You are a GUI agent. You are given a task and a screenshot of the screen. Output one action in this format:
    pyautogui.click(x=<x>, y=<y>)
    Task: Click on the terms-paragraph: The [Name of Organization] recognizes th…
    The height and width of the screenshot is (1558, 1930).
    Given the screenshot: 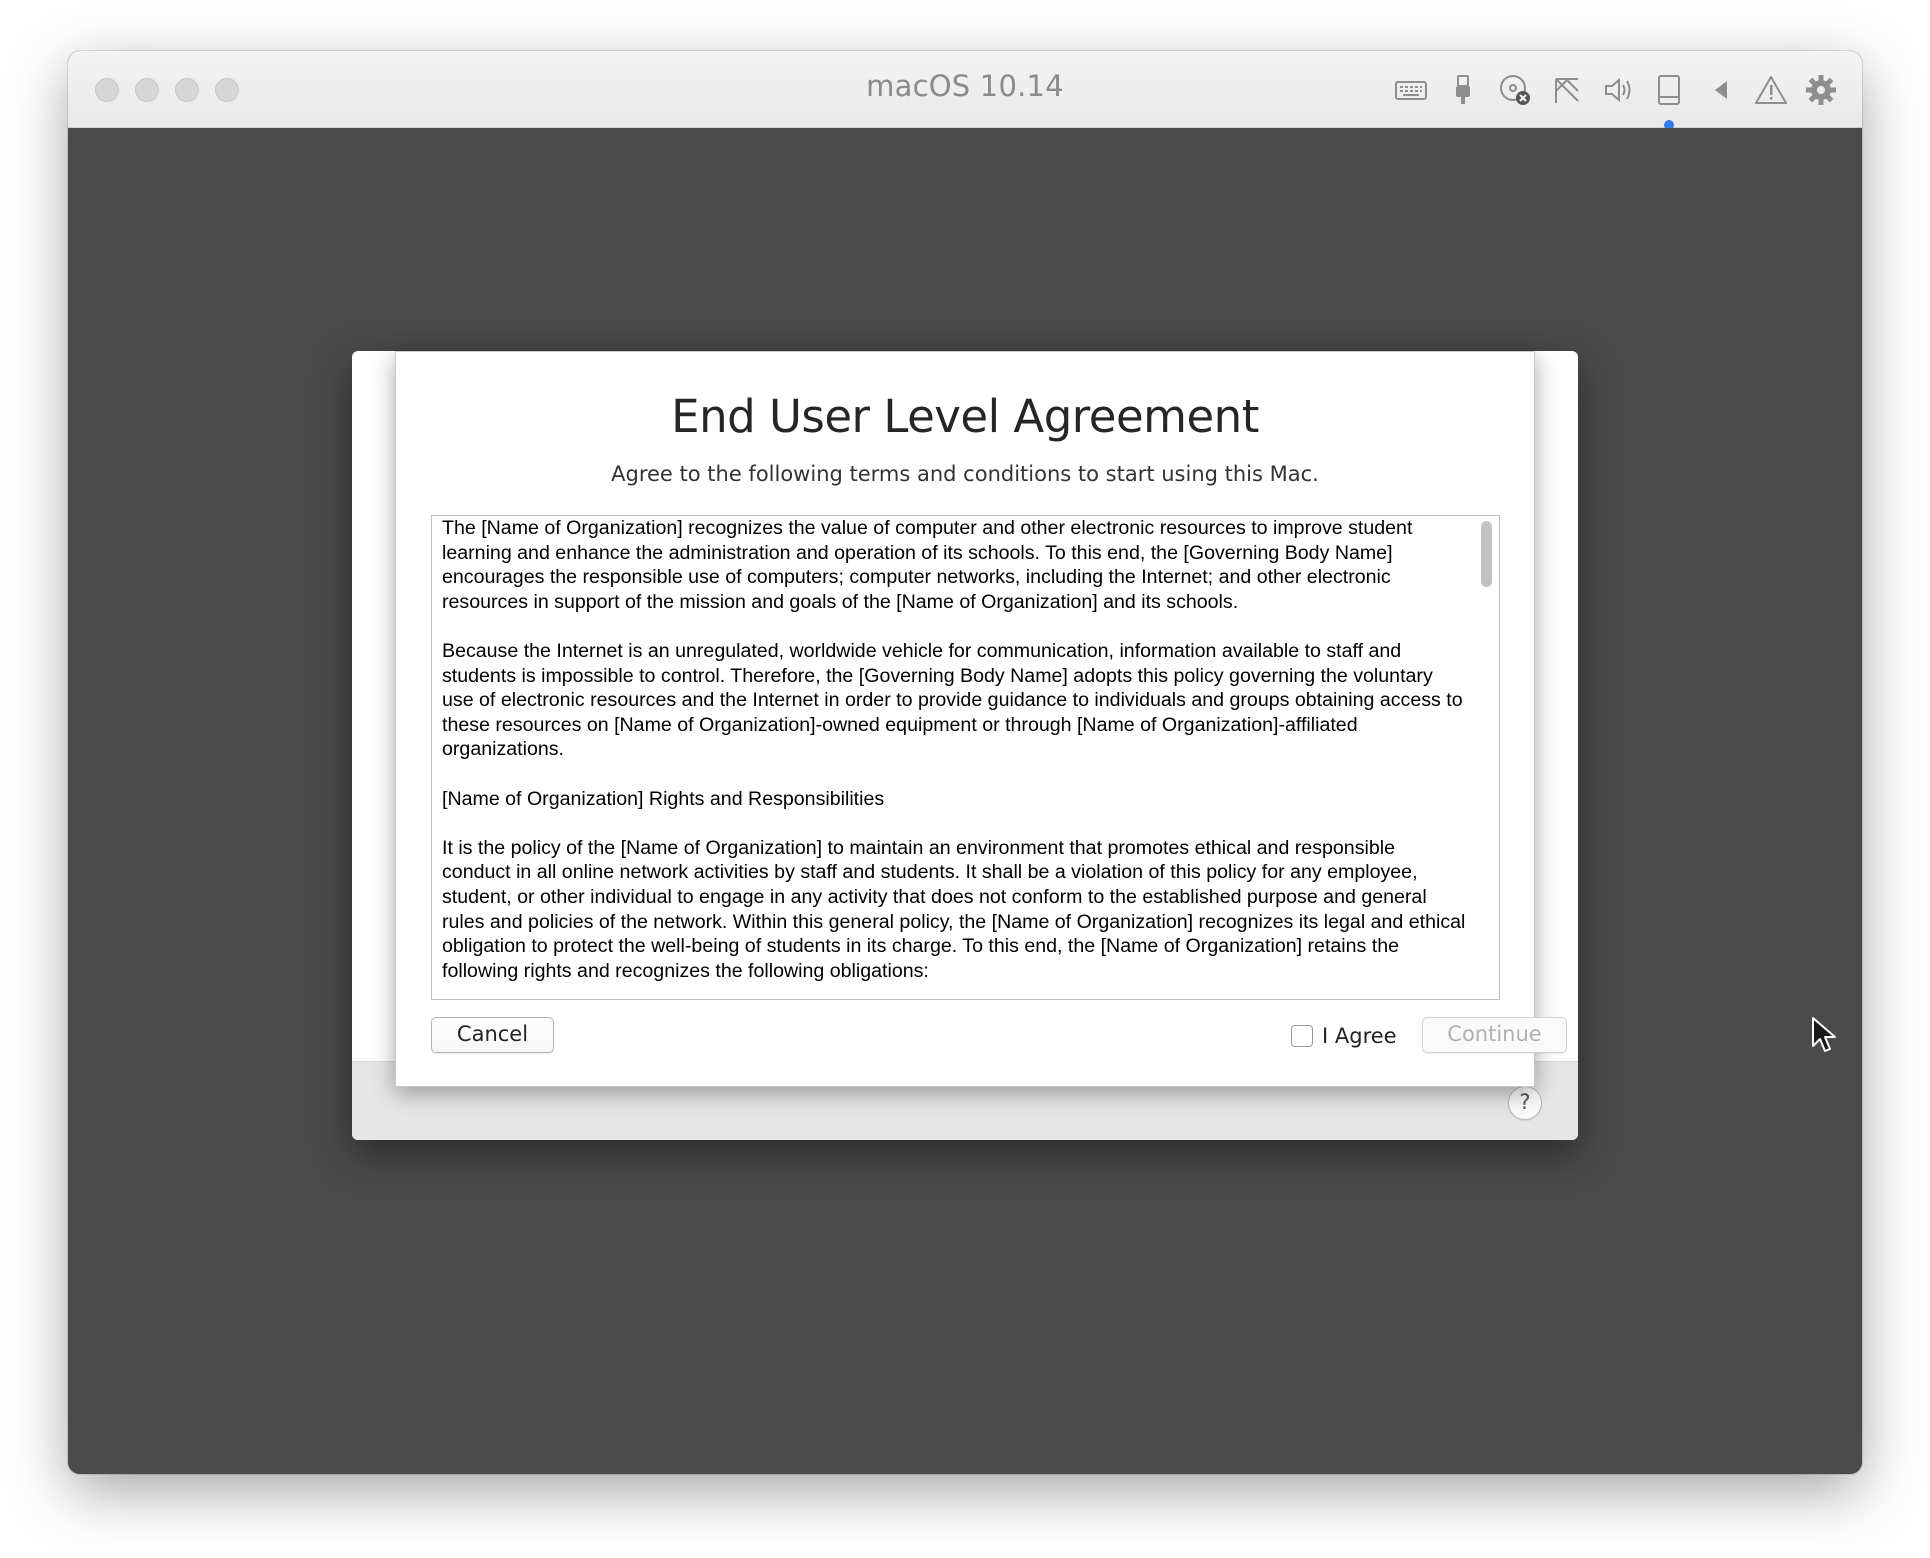 What is the action you would take?
    pyautogui.click(x=927, y=565)
    